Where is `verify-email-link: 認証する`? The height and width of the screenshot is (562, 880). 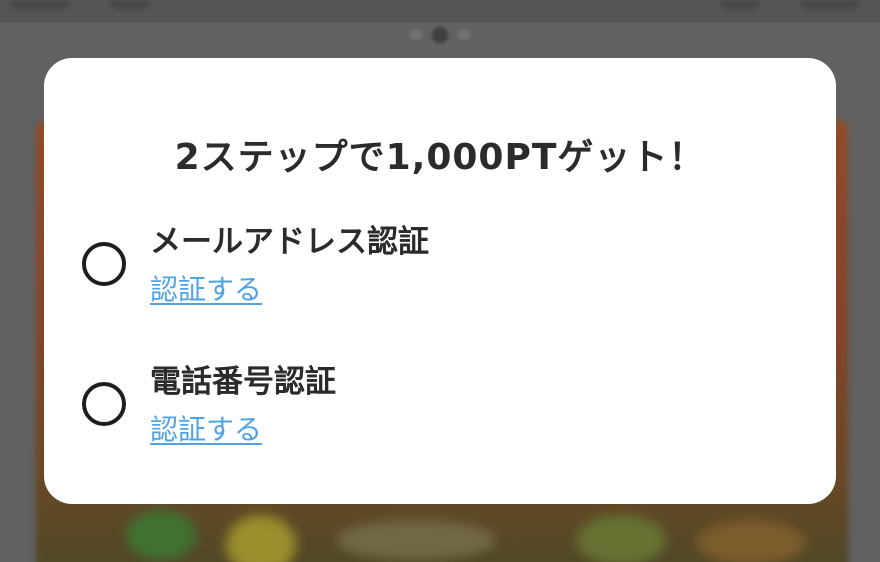
verify-email-link: 認証する is located at coordinates (206, 288).